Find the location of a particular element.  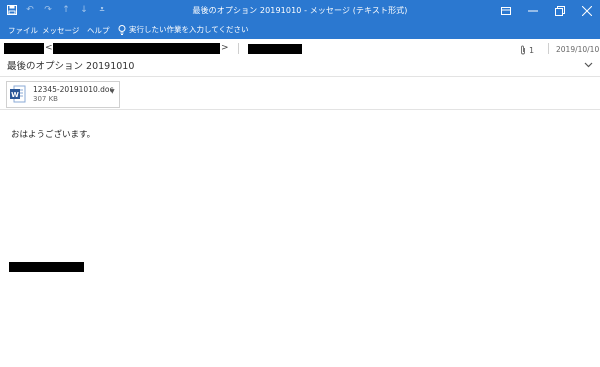

minimize-icon is located at coordinates (532, 10).